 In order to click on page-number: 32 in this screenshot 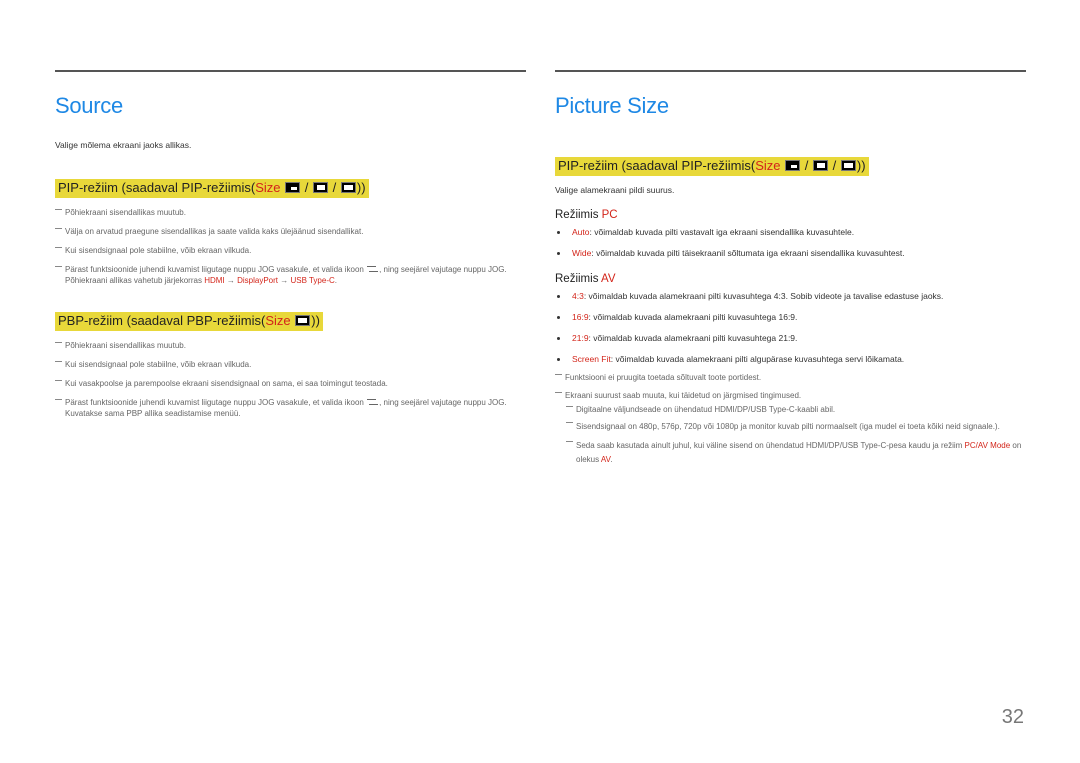, I will do `click(1012, 717)`.